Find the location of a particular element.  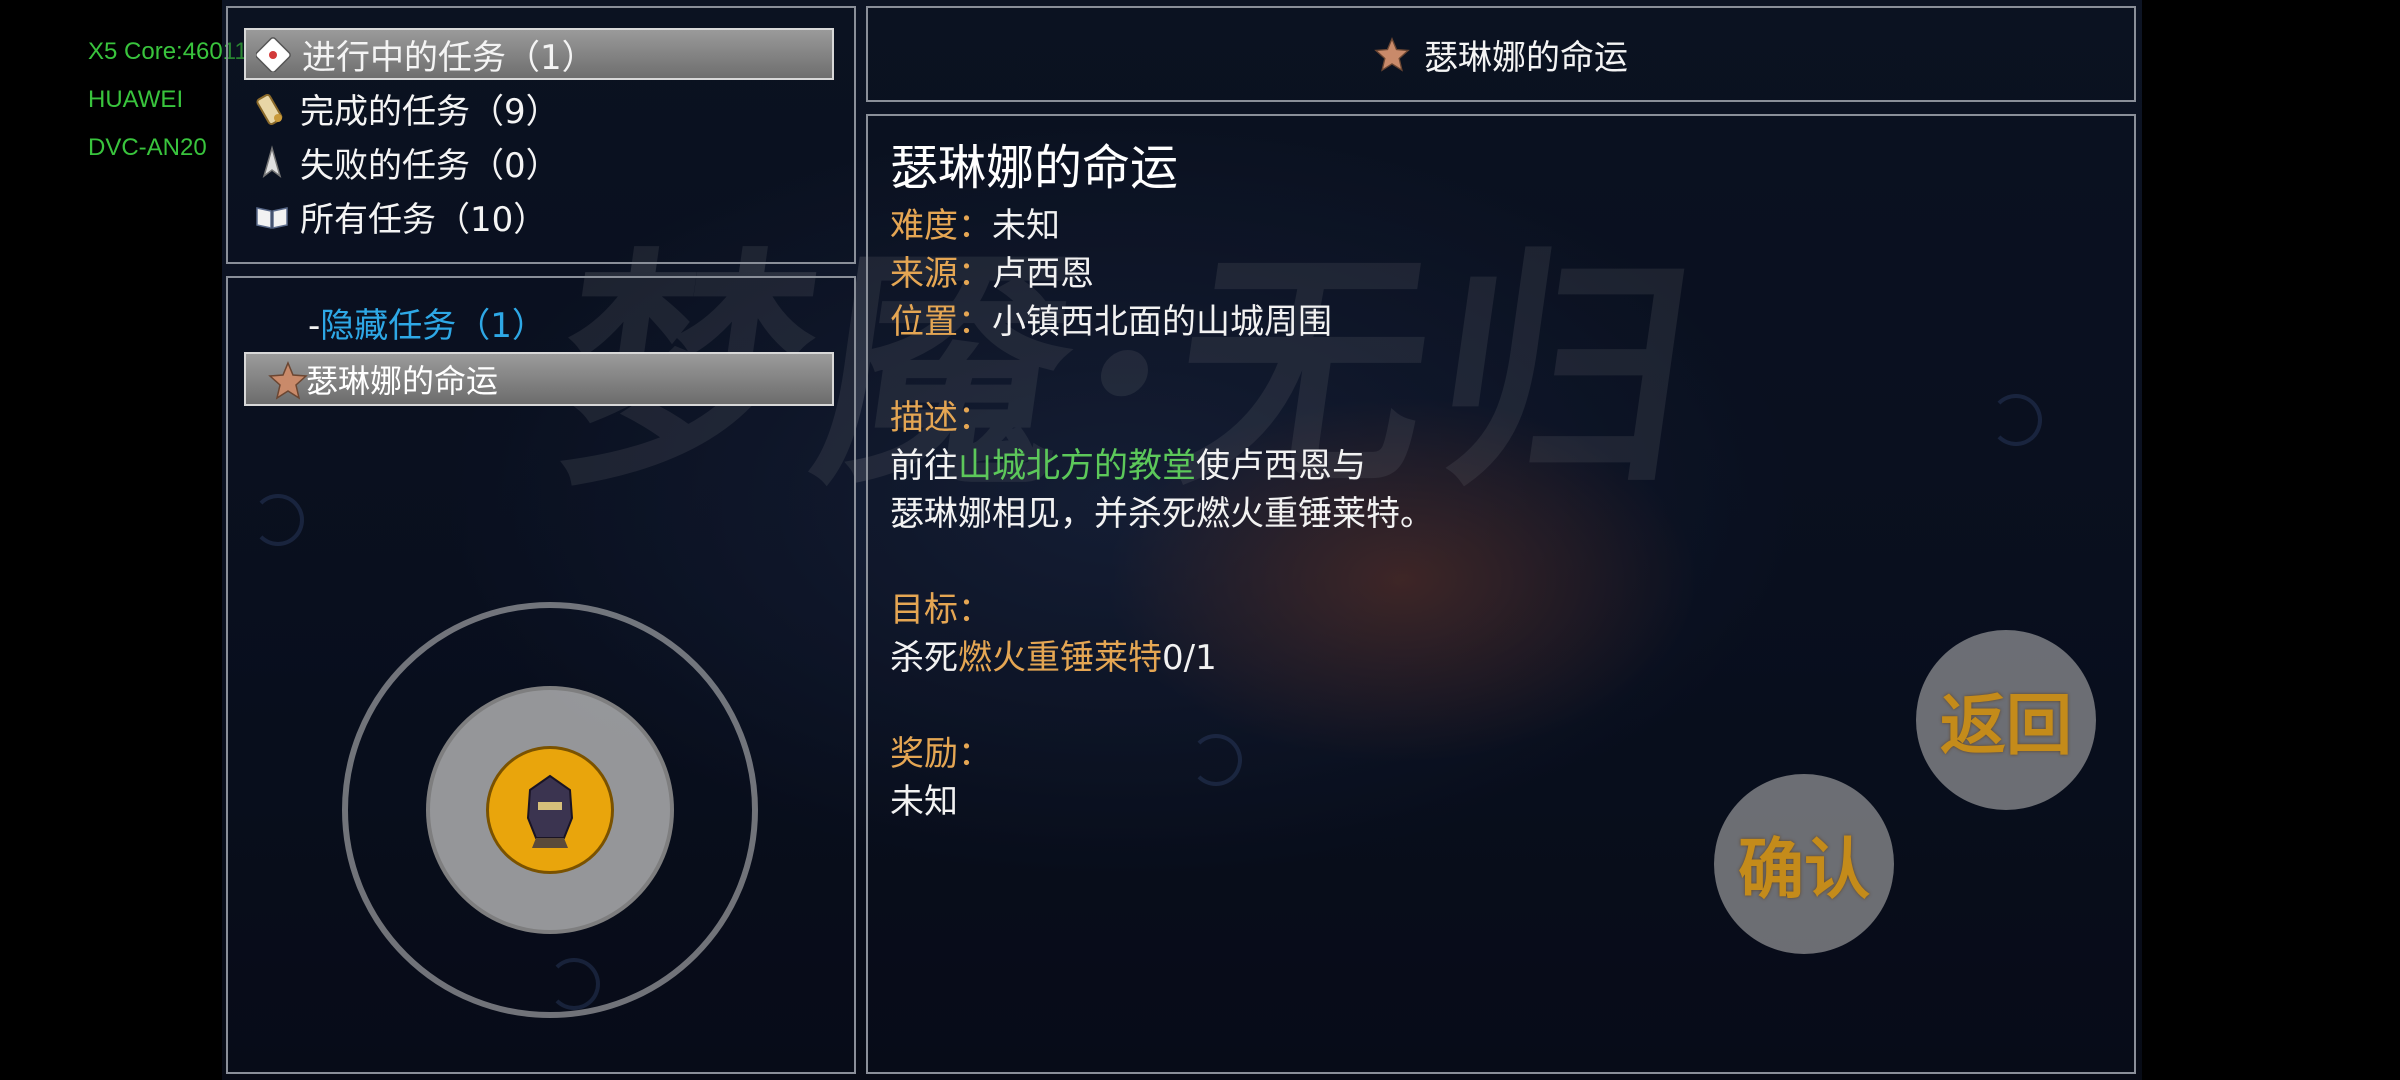

objective-label: 目标： is located at coordinates (941, 610).